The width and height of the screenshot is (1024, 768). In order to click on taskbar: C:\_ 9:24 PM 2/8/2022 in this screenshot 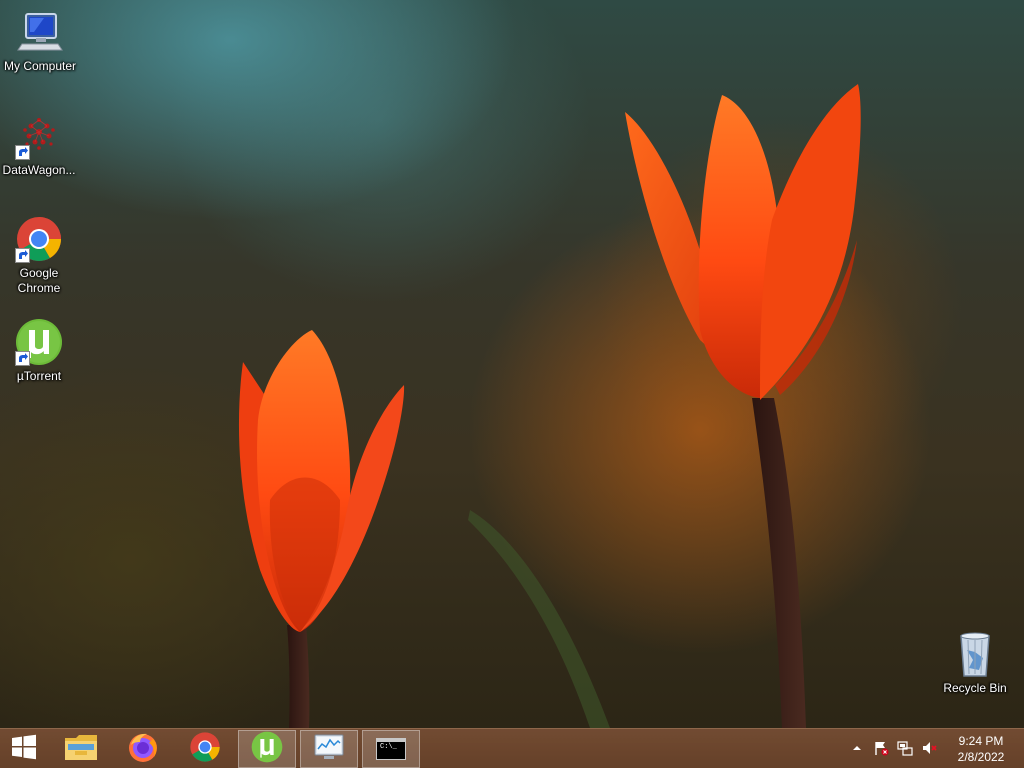, I will do `click(512, 748)`.